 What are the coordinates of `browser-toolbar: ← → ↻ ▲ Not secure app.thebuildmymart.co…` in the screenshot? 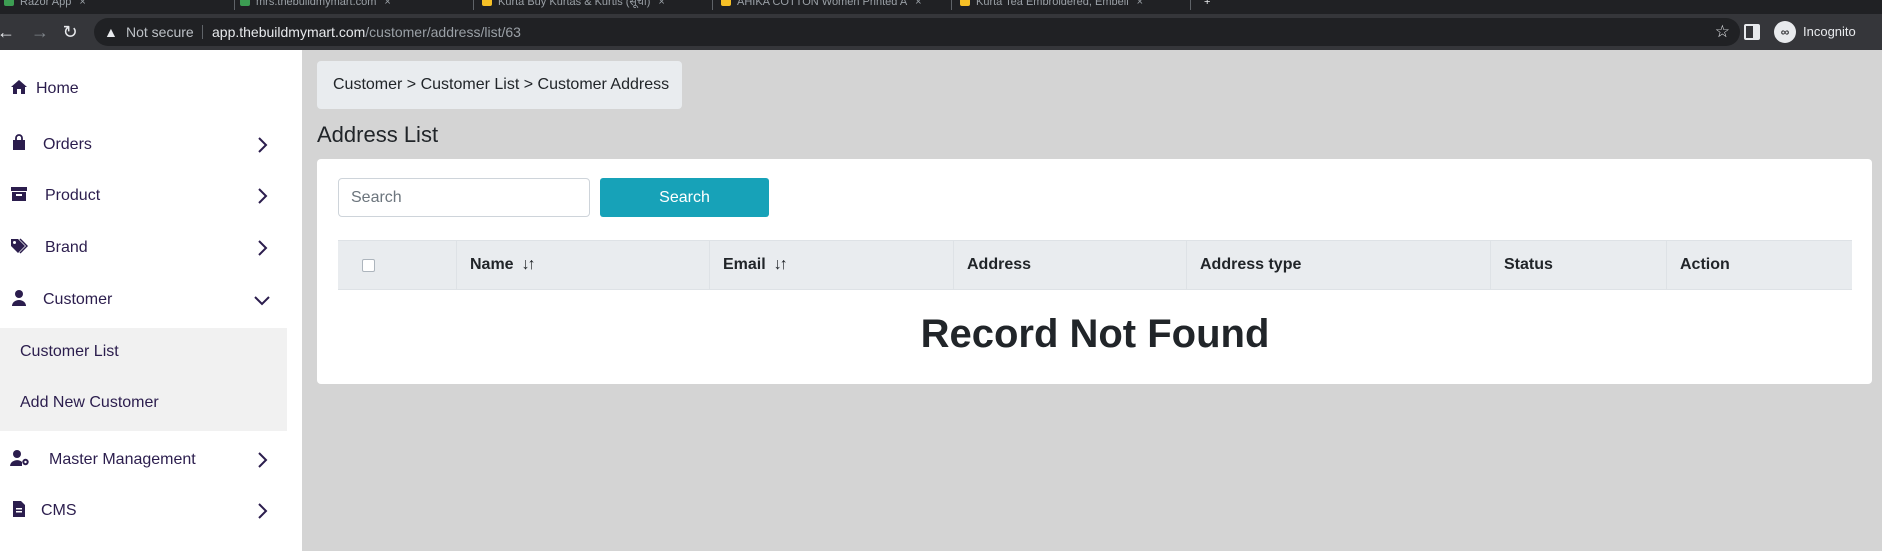 It's located at (941, 32).